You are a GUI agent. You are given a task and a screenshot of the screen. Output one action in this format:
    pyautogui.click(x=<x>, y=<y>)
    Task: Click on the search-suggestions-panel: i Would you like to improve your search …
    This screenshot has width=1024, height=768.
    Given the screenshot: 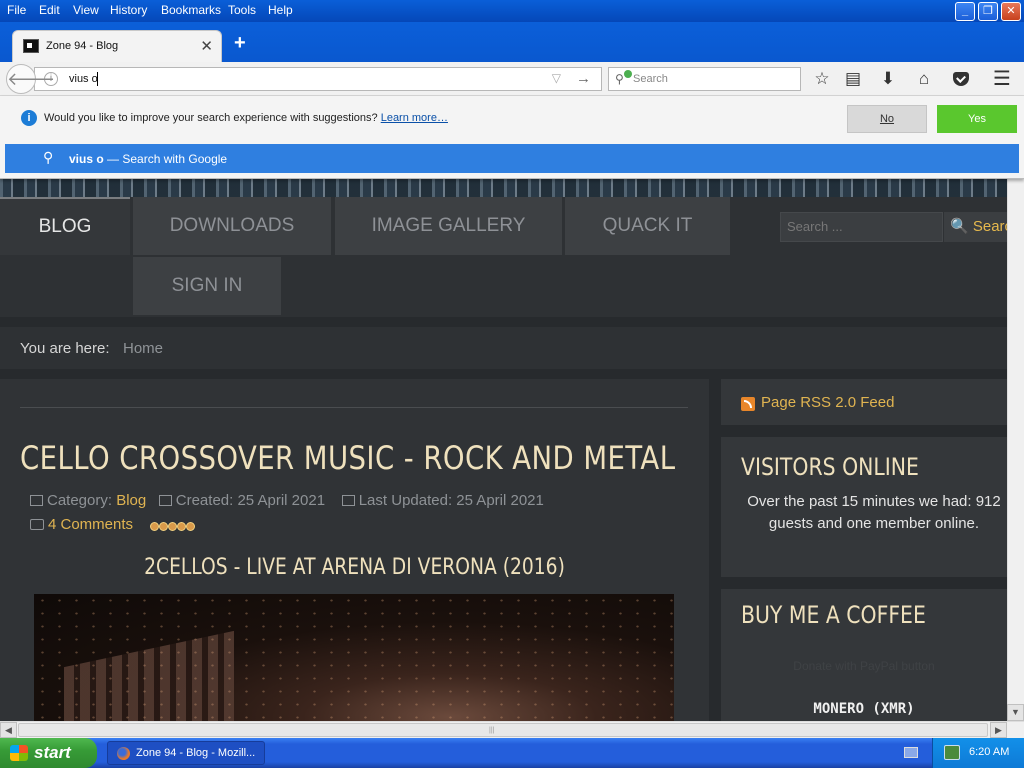 What is the action you would take?
    pyautogui.click(x=512, y=137)
    